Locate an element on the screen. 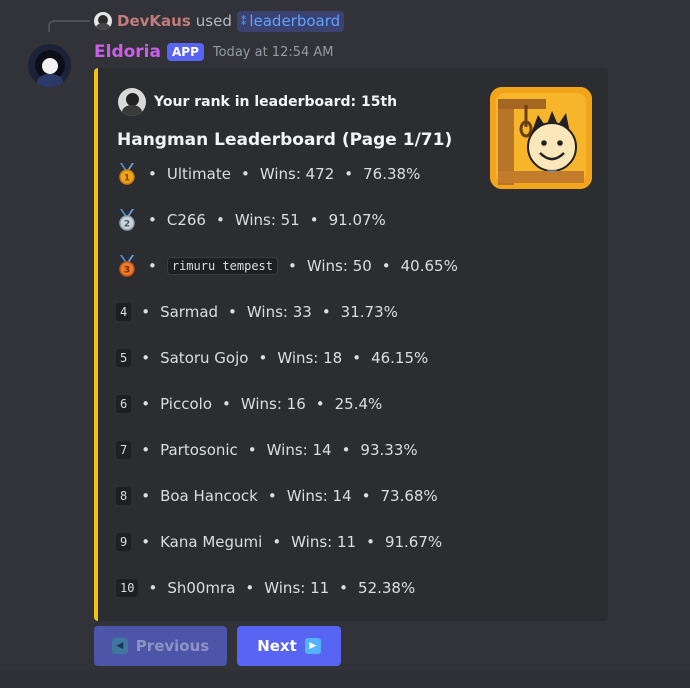 Image resolution: width=690 pixels, height=688 pixels. player-win-rate: 73.68% is located at coordinates (409, 496).